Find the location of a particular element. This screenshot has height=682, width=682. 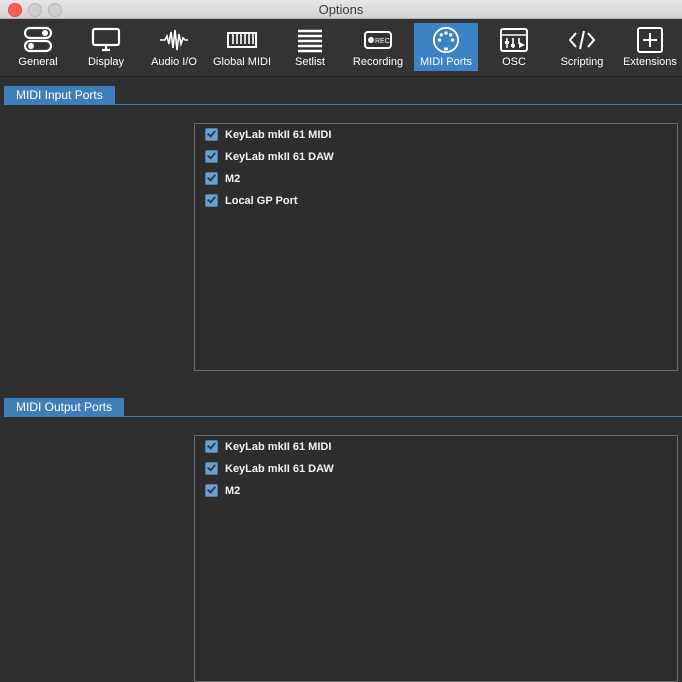

waveform-icon is located at coordinates (174, 40).